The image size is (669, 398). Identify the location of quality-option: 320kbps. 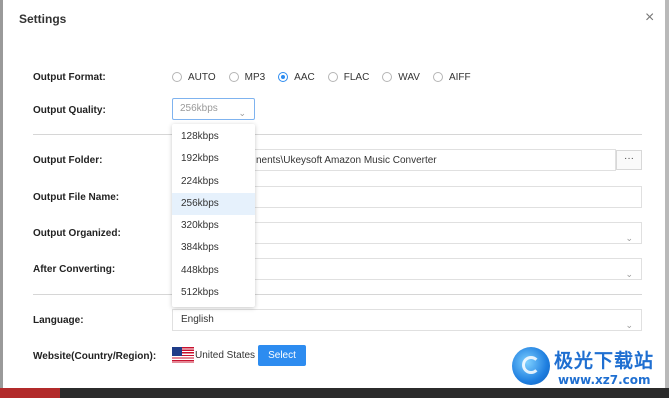
(213, 226).